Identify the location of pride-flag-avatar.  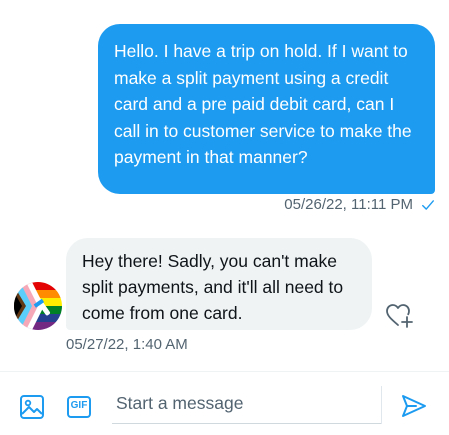
(38, 306).